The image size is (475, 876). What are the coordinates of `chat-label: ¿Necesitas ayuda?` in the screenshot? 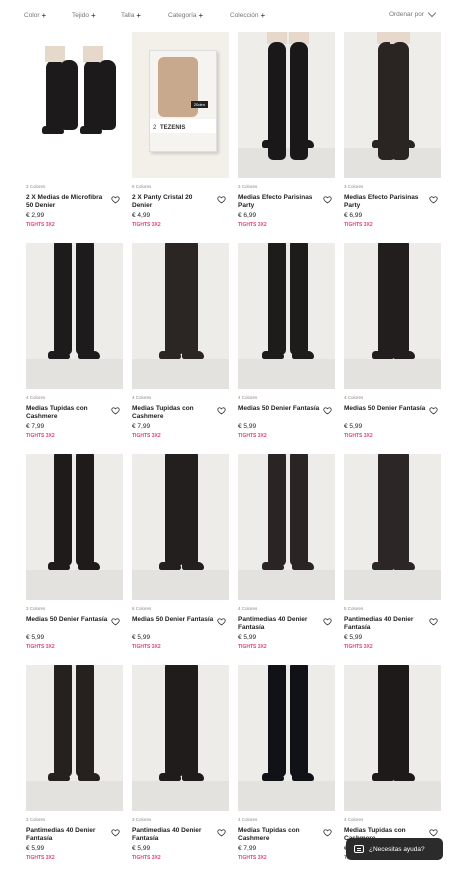 It's located at (397, 849).